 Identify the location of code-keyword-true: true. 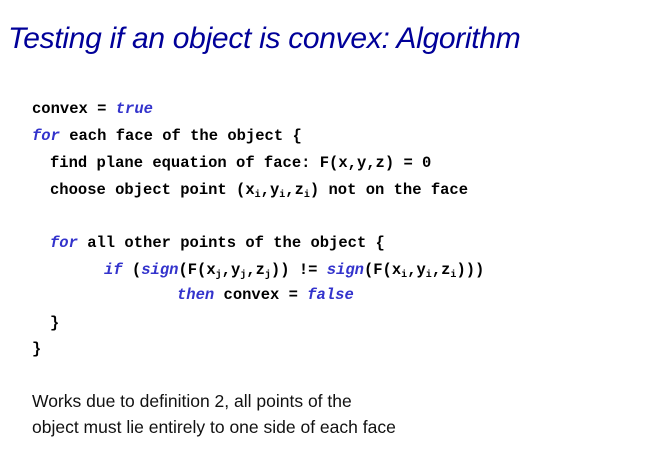
(134, 109).